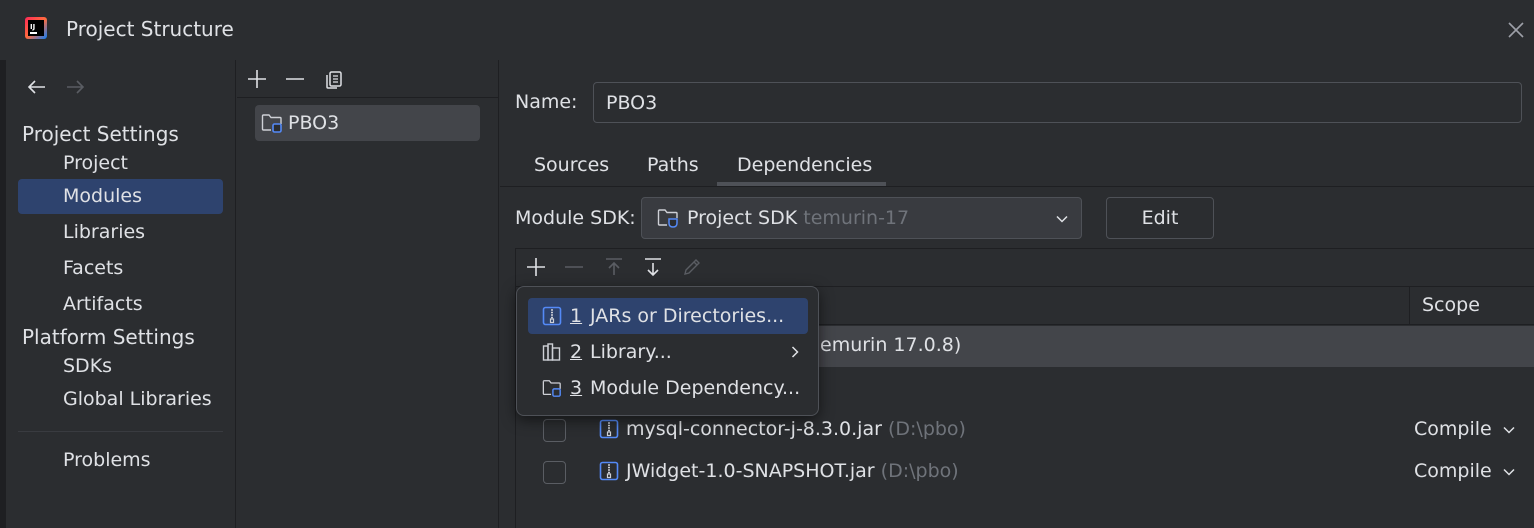 This screenshot has height=528, width=1534. I want to click on menu-mnemonic: 2, so click(576, 352).